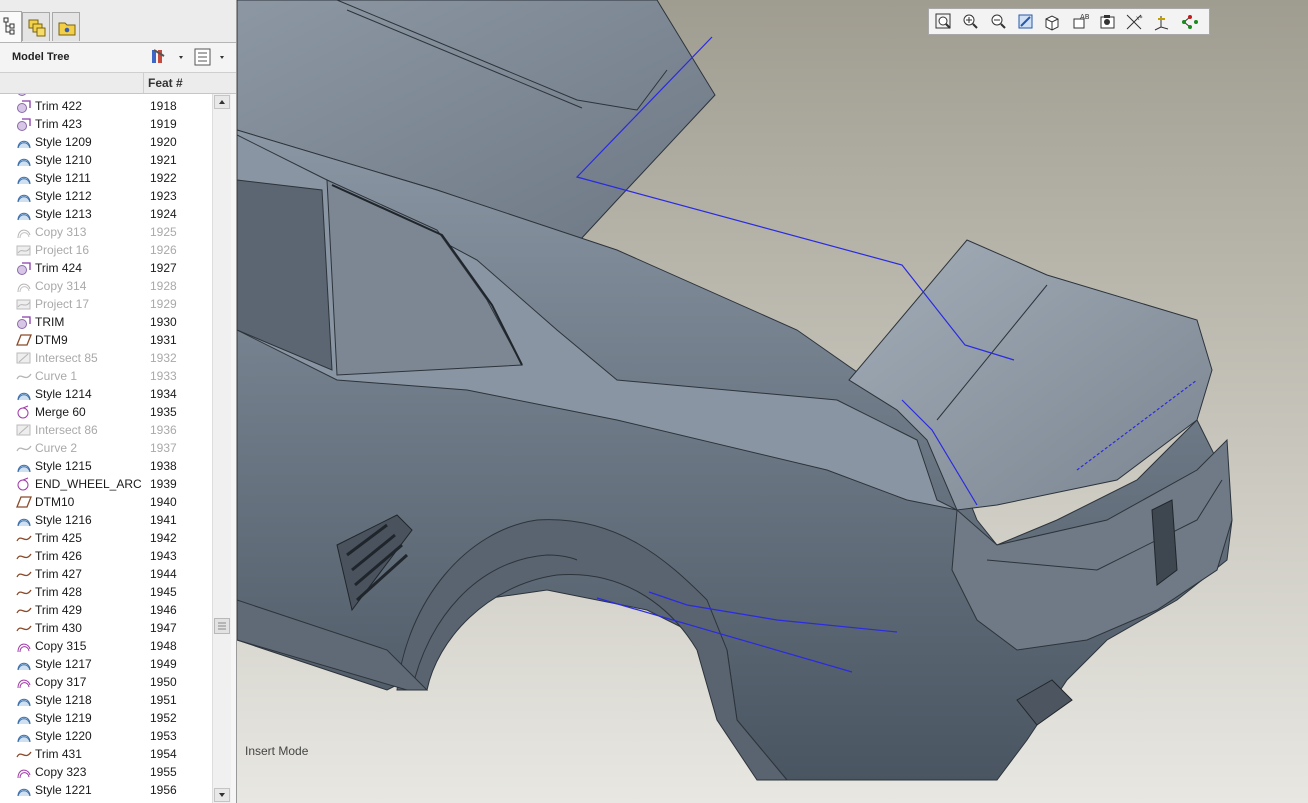 This screenshot has height=803, width=1308. I want to click on tree-row: Style 1212 1923, so click(106, 196).